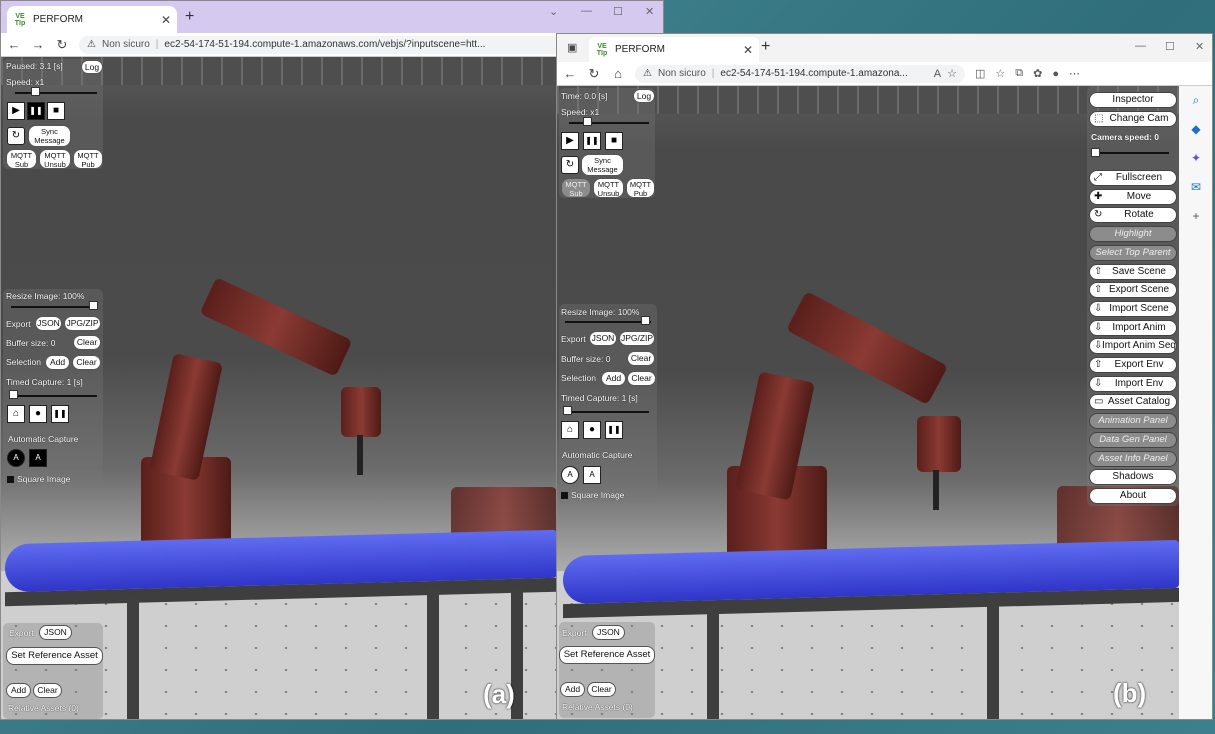  What do you see at coordinates (1133, 252) in the screenshot?
I see `menu-select-top-parent-button: Select Top Parent` at bounding box center [1133, 252].